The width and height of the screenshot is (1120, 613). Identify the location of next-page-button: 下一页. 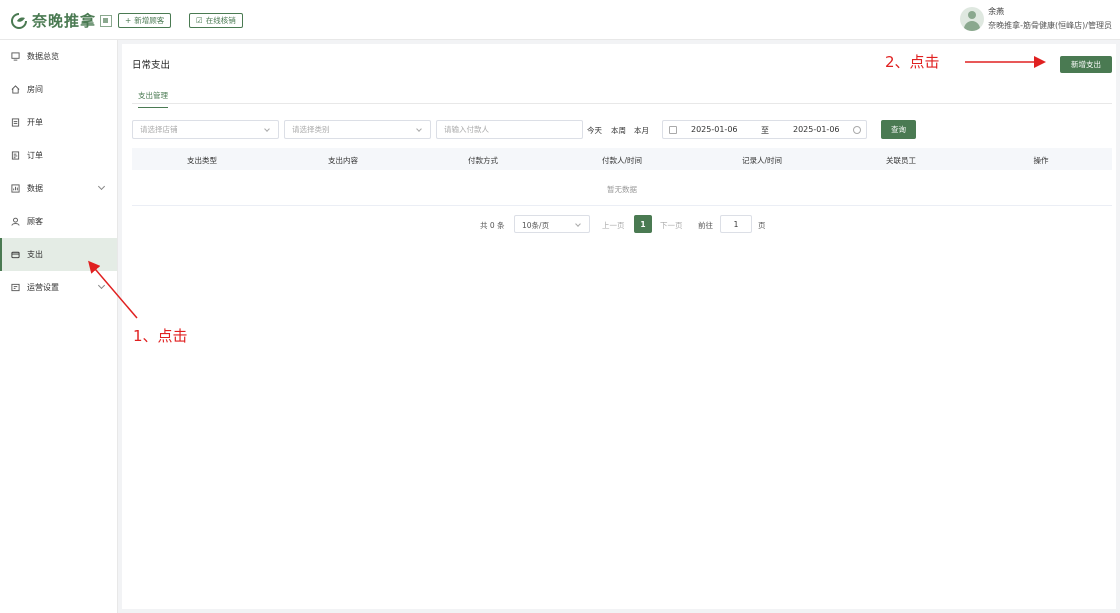
(671, 225).